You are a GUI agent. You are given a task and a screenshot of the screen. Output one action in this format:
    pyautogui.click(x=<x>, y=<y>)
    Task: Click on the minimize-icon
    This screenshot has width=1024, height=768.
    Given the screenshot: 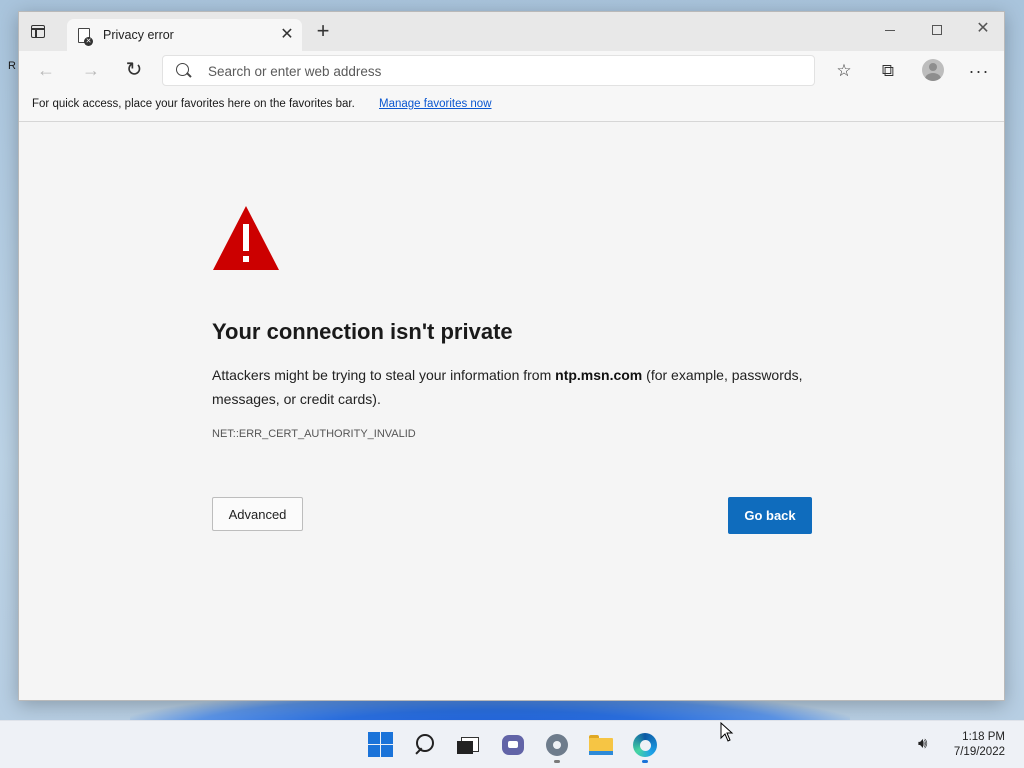 What is the action you would take?
    pyautogui.click(x=890, y=30)
    